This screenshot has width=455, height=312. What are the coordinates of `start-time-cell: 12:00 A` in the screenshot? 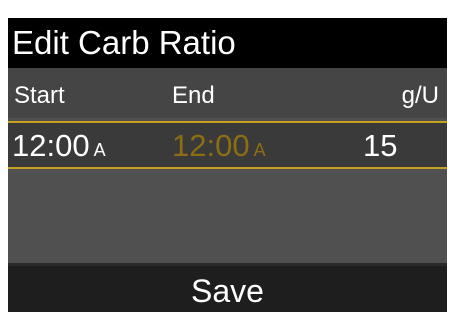 It's located at (59, 149).